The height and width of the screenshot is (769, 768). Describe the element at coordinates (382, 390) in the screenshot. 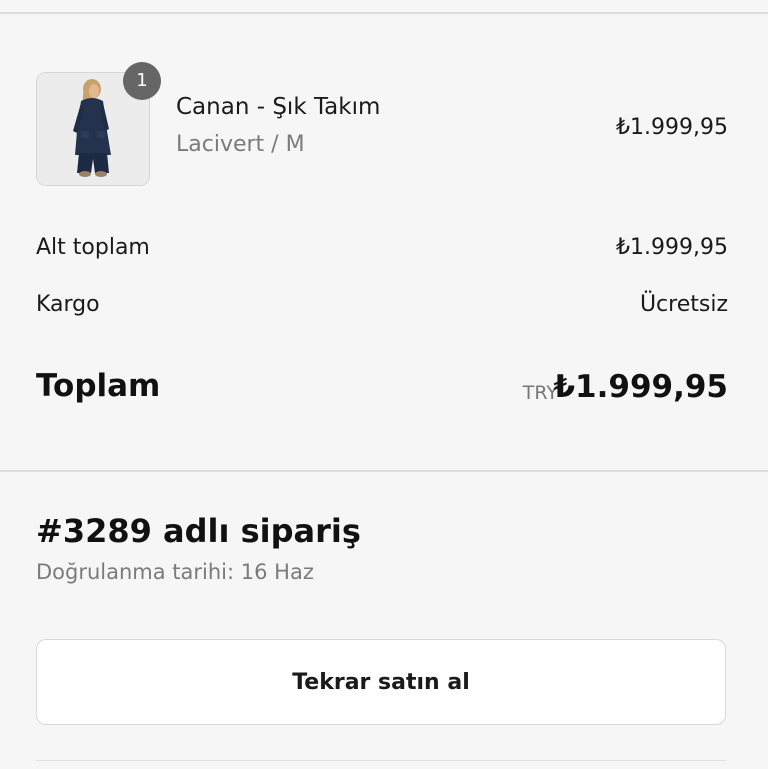

I see `total-row: Toplam TRY ₺1.999,95` at that location.